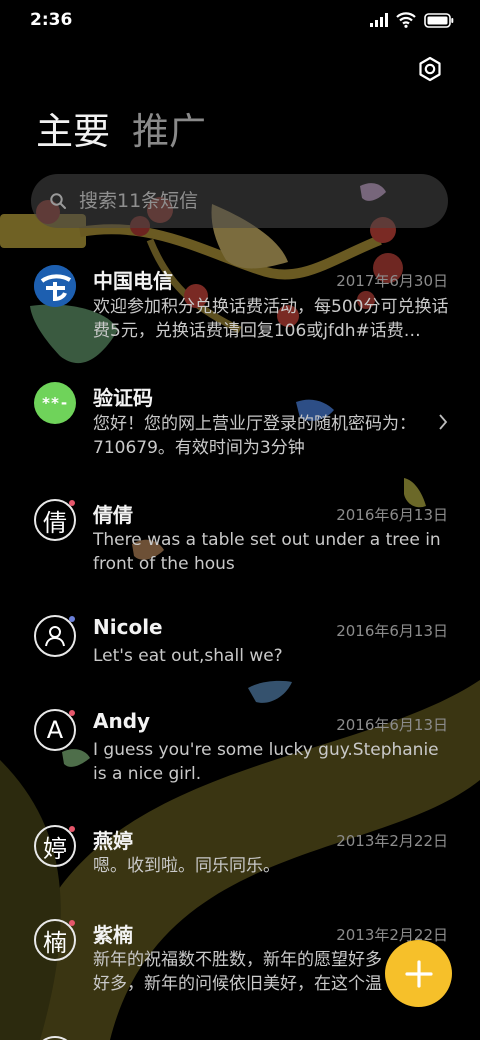 This screenshot has height=1040, width=480. I want to click on china-telecom-logo-icon, so click(55, 286).